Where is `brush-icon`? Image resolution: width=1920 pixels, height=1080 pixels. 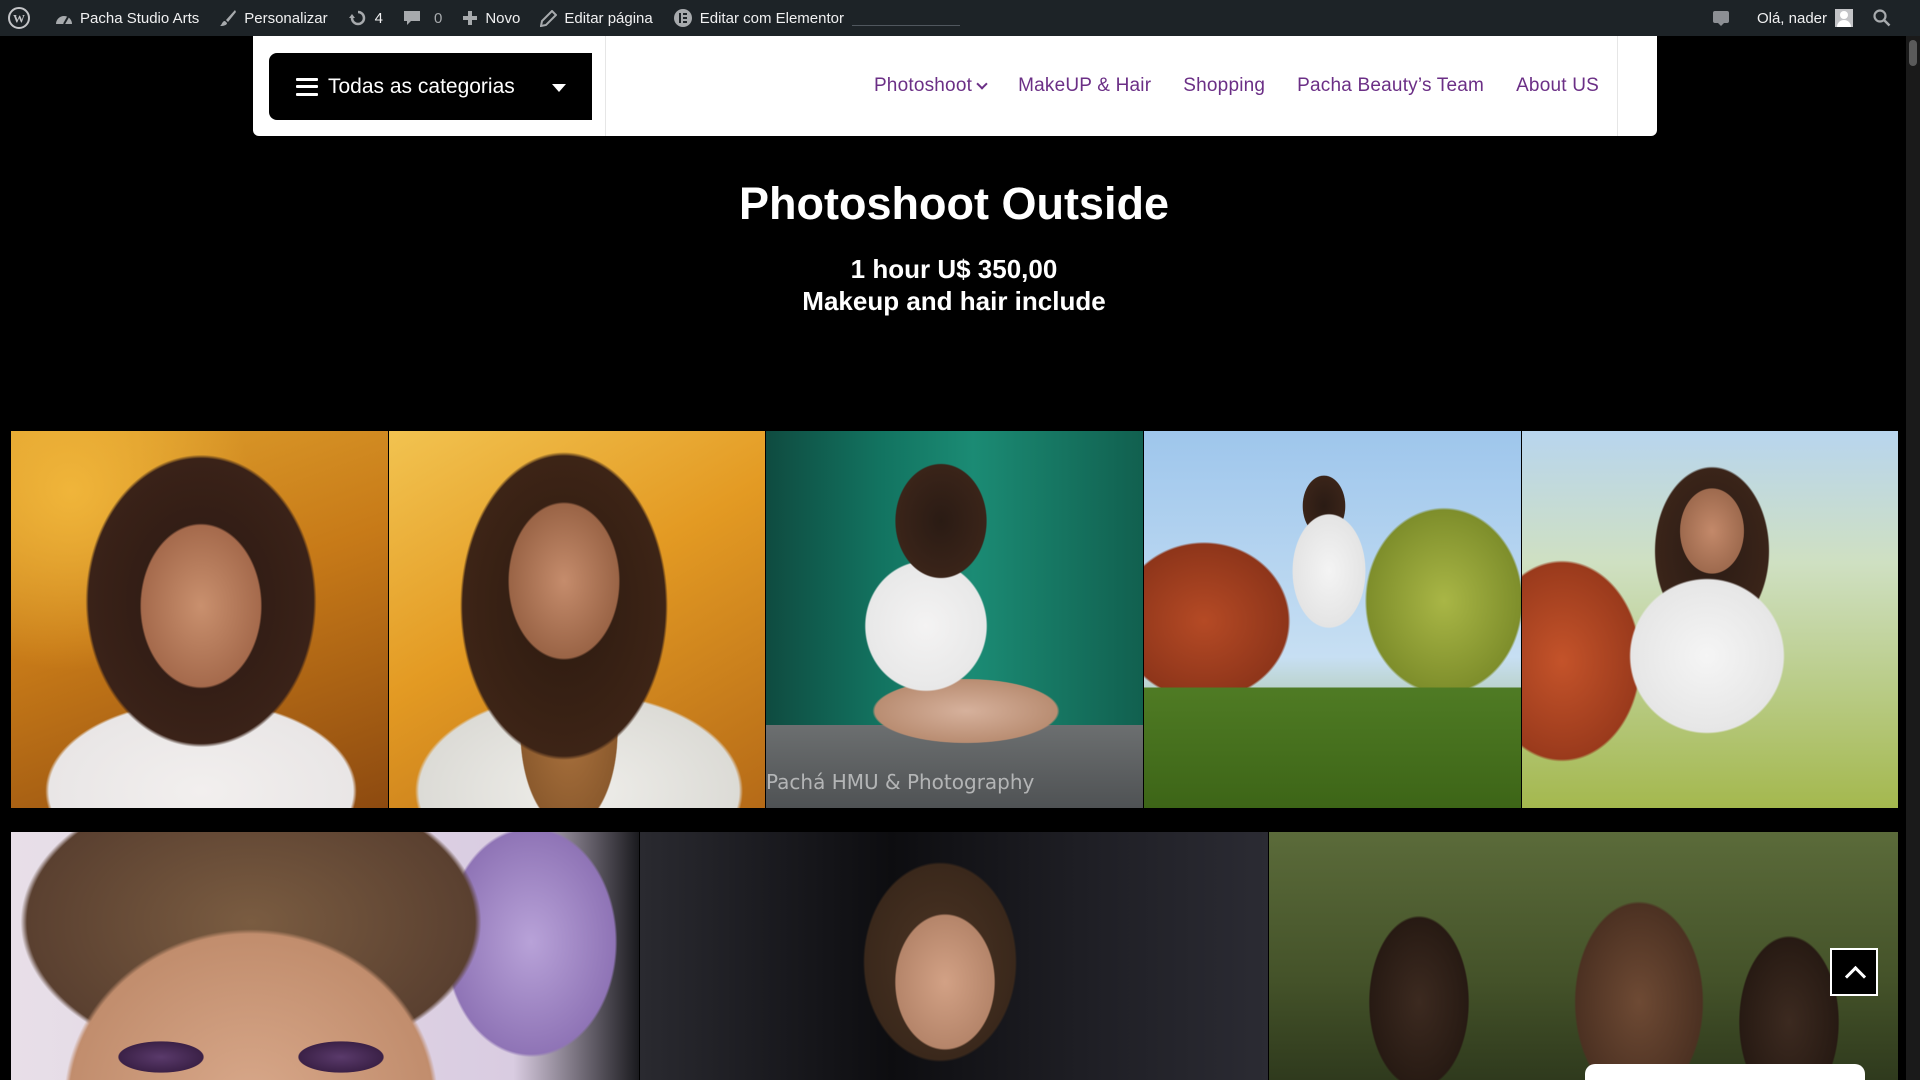
brush-icon is located at coordinates (228, 18).